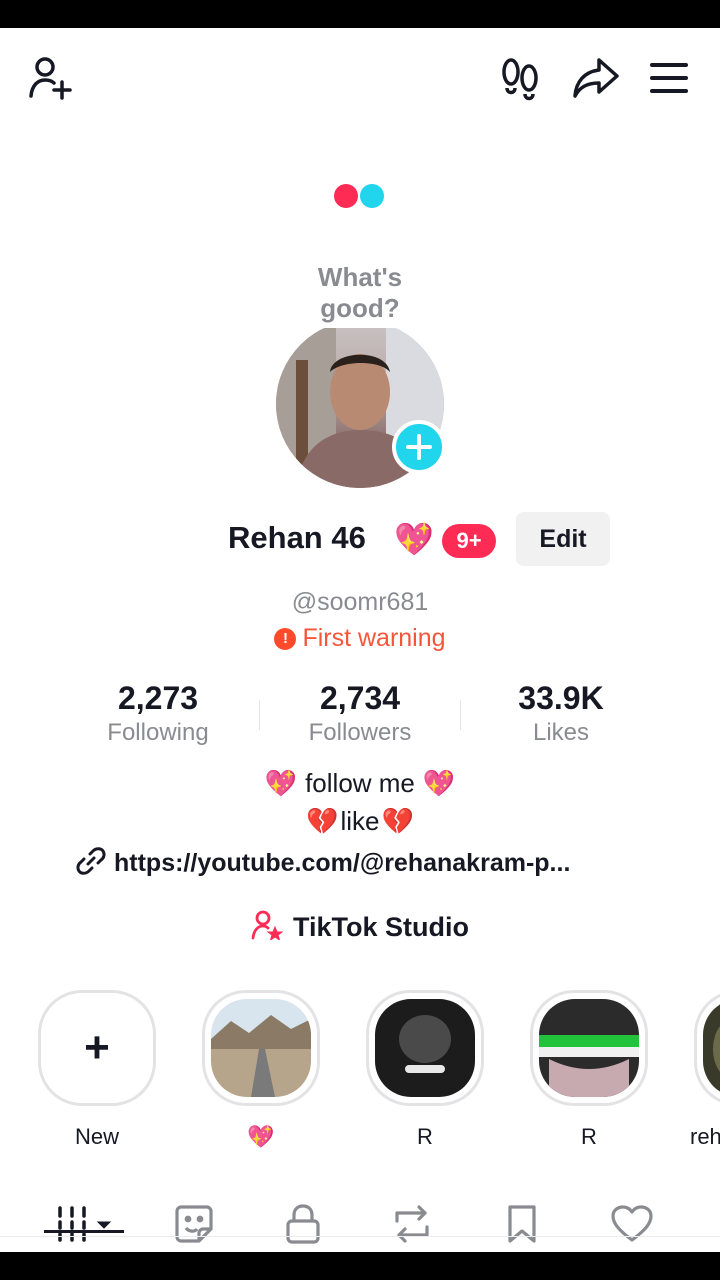 The image size is (720, 1280). What do you see at coordinates (372, 196) in the screenshot?
I see `cyan-dot` at bounding box center [372, 196].